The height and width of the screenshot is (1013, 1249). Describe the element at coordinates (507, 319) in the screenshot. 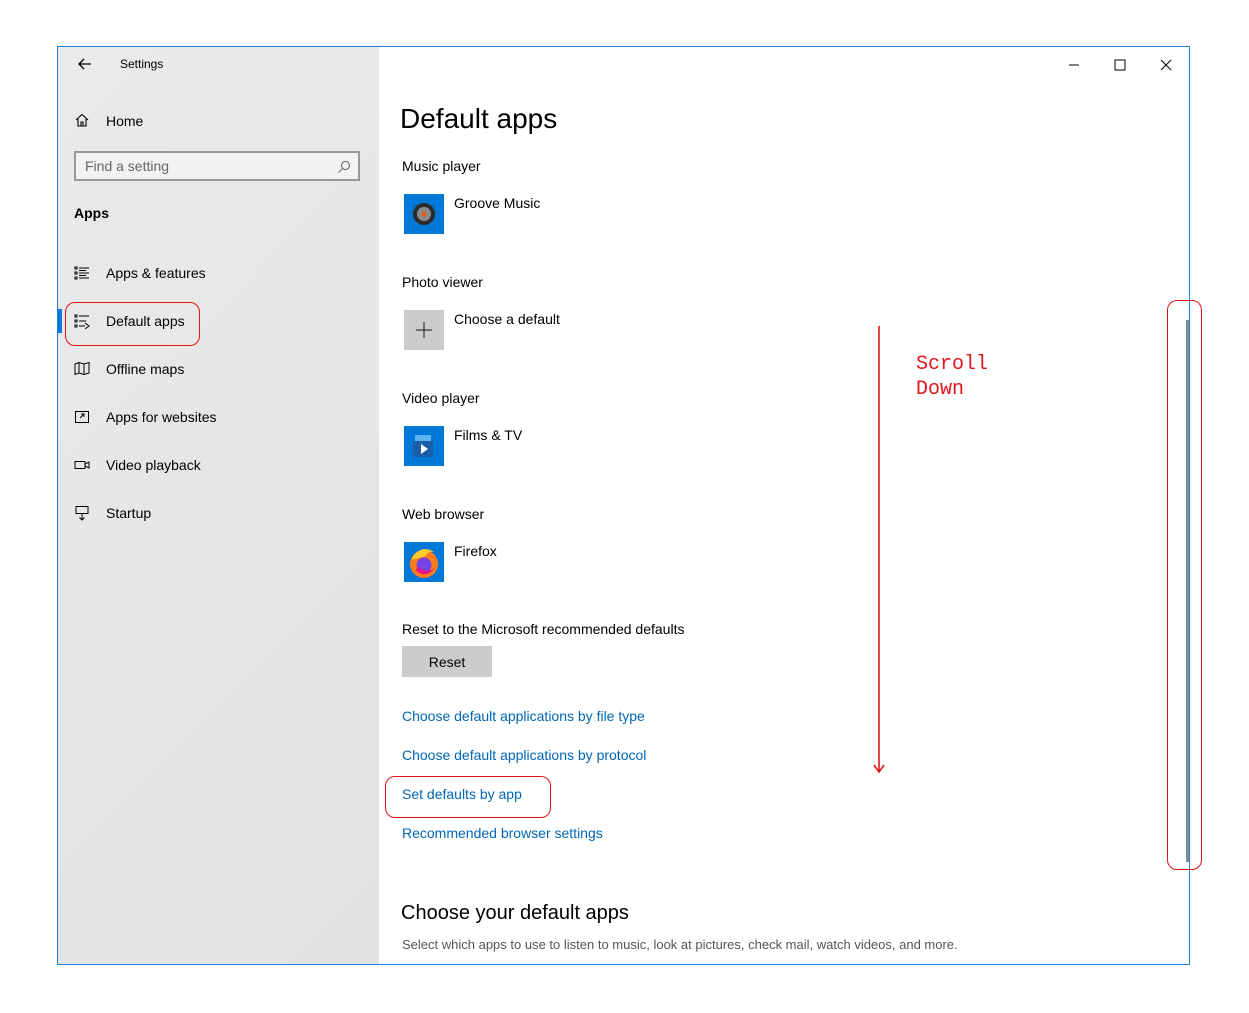

I see `app-name: Choose a default` at that location.